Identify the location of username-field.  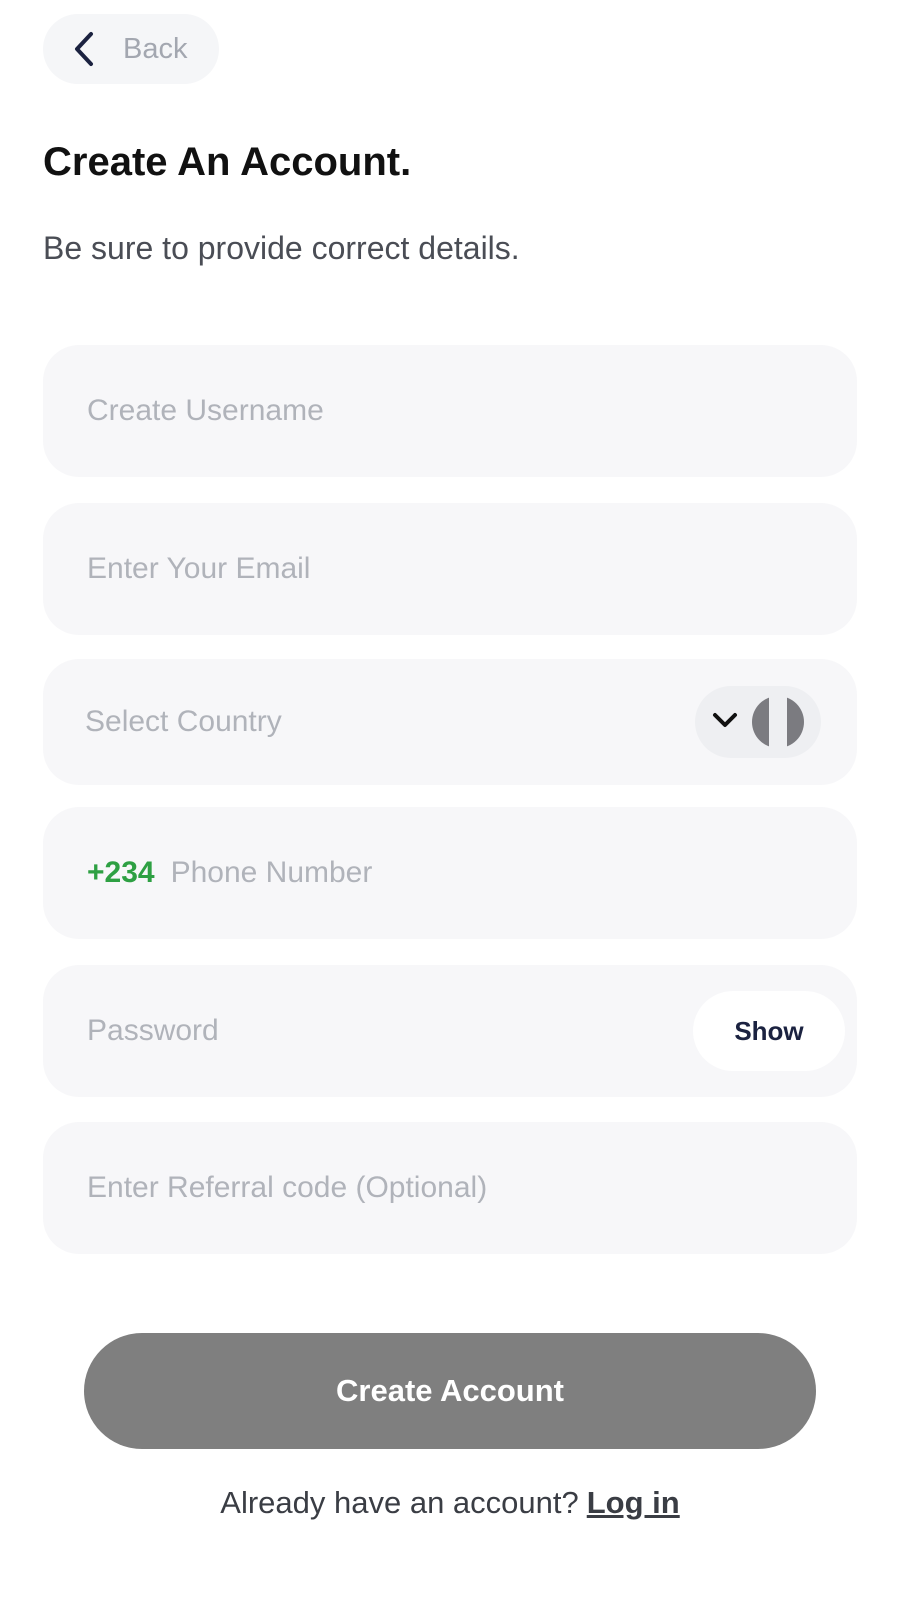
(450, 411).